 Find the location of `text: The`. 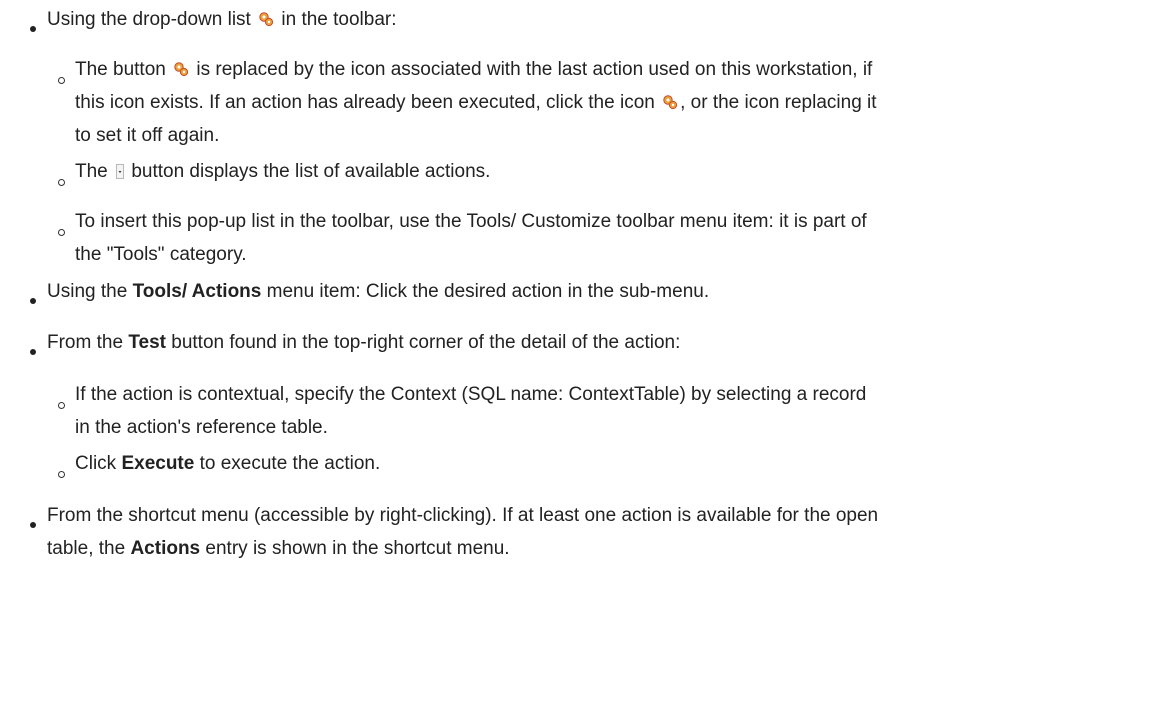

text: The is located at coordinates (91, 171).